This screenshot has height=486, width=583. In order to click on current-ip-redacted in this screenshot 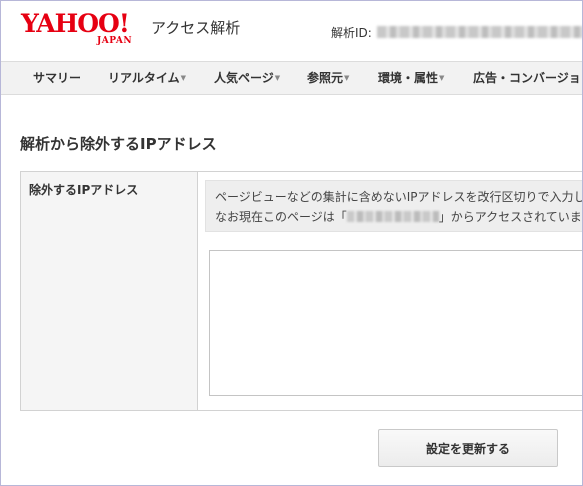, I will do `click(392, 216)`.